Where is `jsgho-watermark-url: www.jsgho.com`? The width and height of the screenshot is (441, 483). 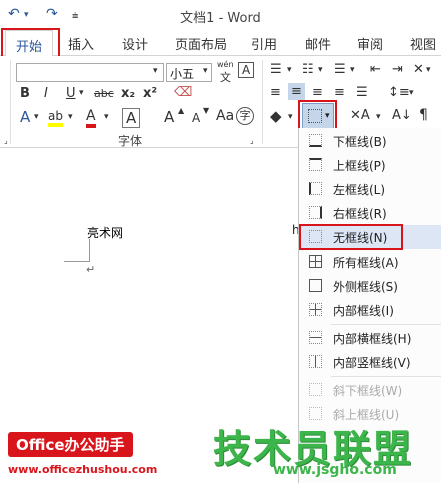
jsgho-watermark-url: www.jsgho.com is located at coordinates (335, 470).